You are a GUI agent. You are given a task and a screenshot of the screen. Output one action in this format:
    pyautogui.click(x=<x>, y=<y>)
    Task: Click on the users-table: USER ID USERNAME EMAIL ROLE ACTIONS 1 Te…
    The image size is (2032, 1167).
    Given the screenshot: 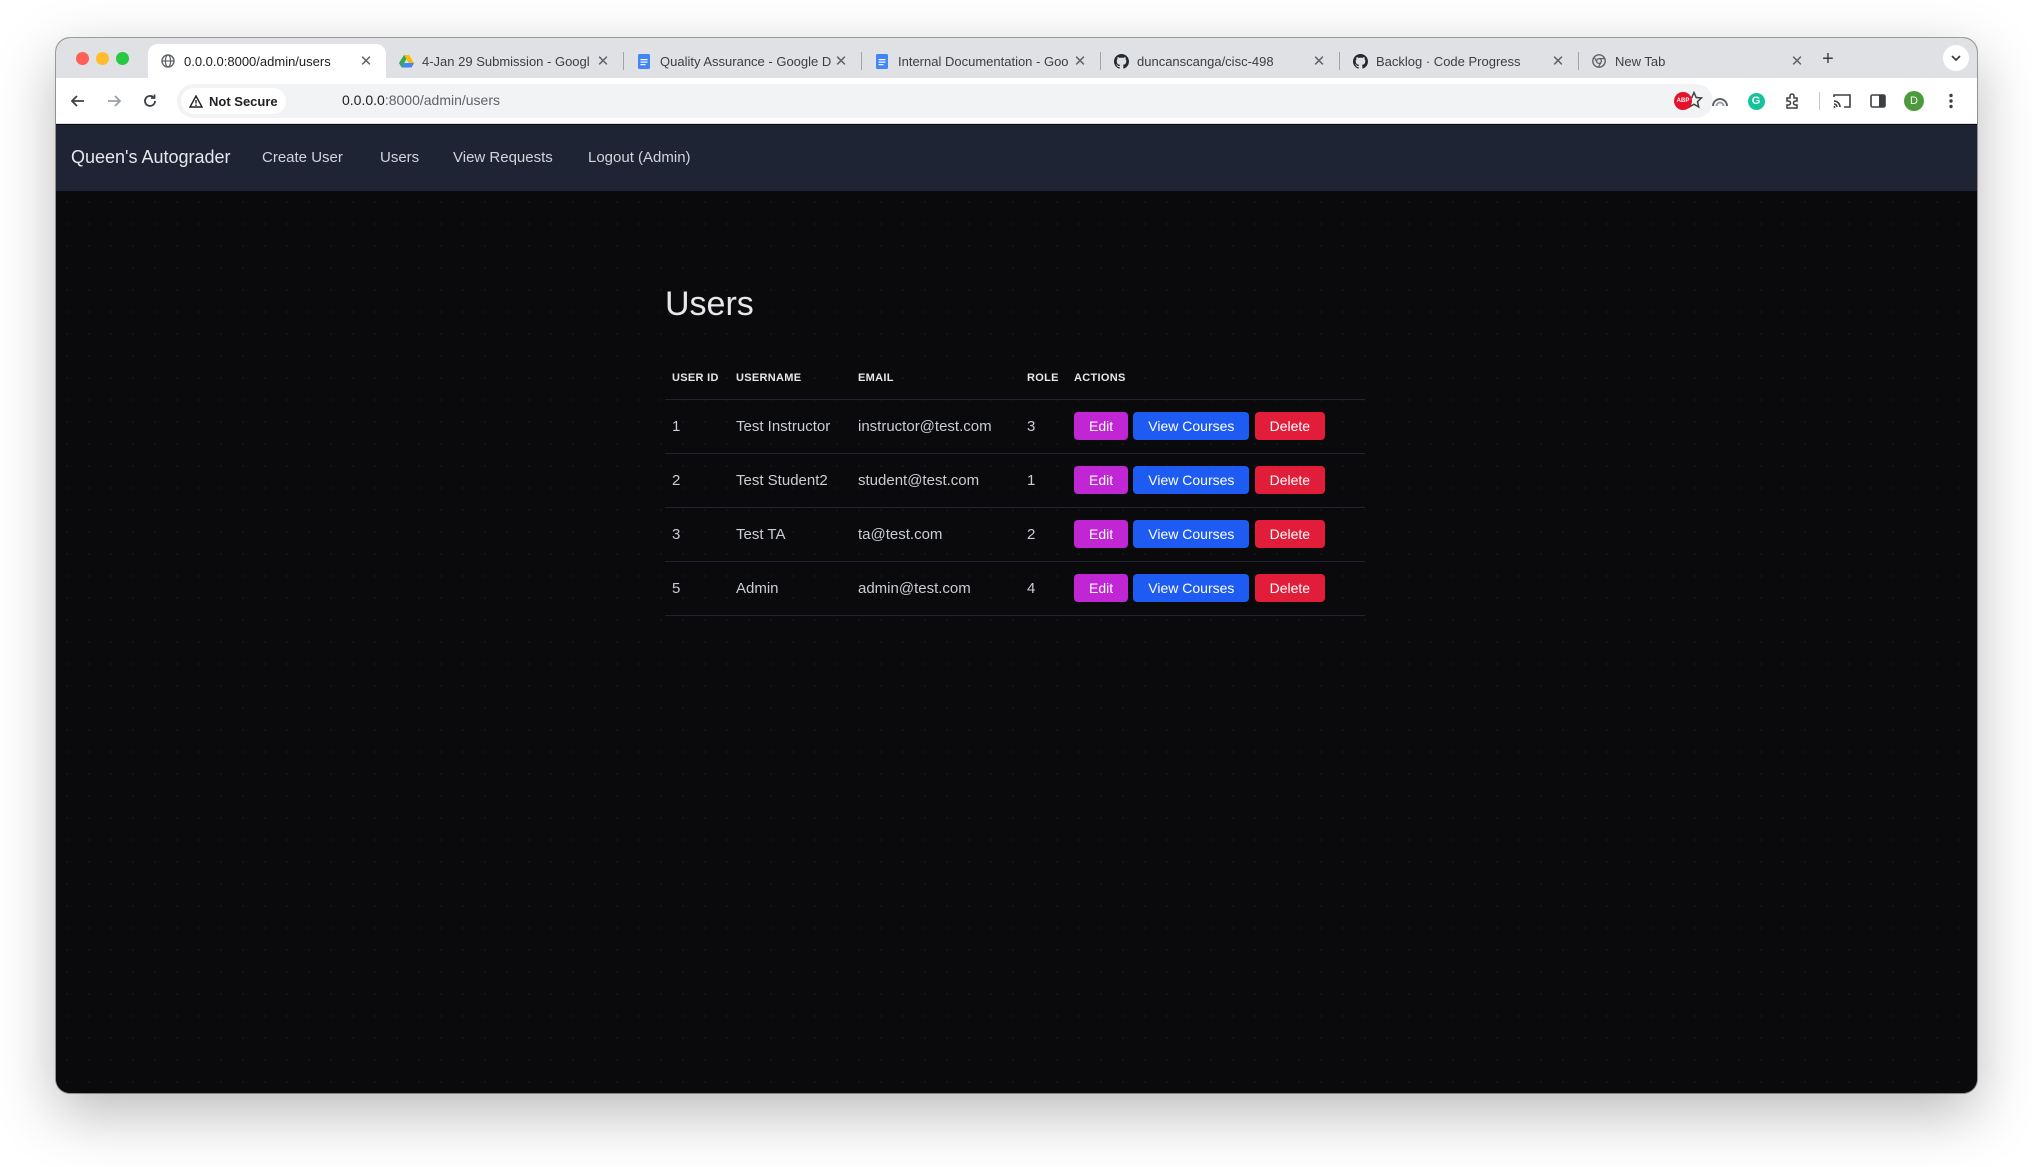 What is the action you would take?
    pyautogui.click(x=1015, y=486)
    